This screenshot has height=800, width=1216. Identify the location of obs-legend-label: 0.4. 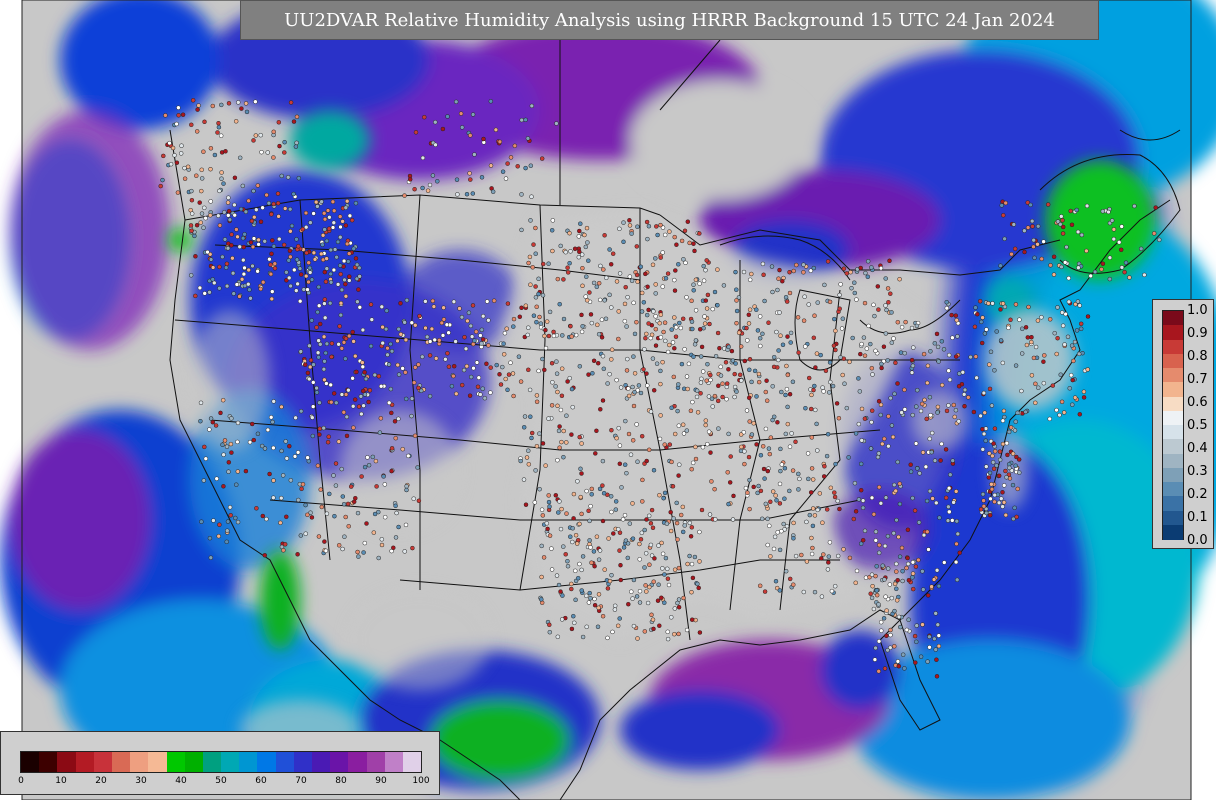
(1197, 448).